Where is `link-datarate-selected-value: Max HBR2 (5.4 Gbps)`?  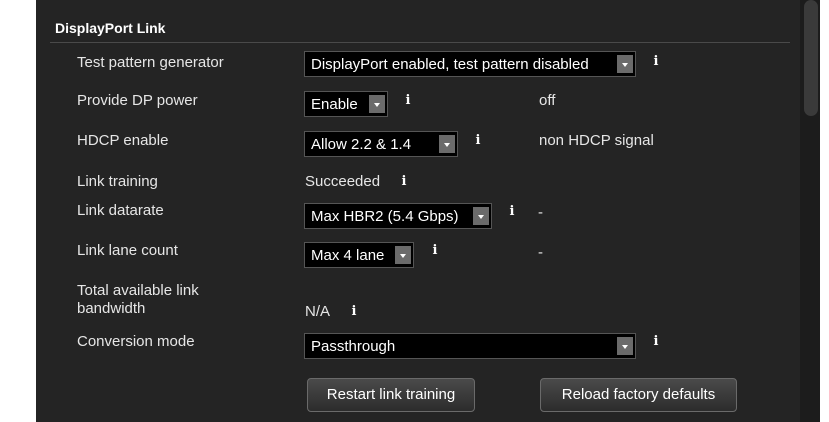
link-datarate-selected-value: Max HBR2 (5.4 Gbps) is located at coordinates (385, 216).